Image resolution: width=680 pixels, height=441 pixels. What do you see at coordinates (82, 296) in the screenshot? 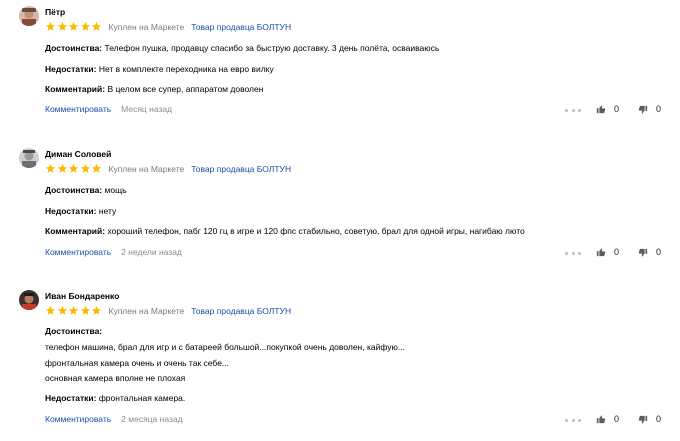
I see `author-name: Иван Бондаренко` at bounding box center [82, 296].